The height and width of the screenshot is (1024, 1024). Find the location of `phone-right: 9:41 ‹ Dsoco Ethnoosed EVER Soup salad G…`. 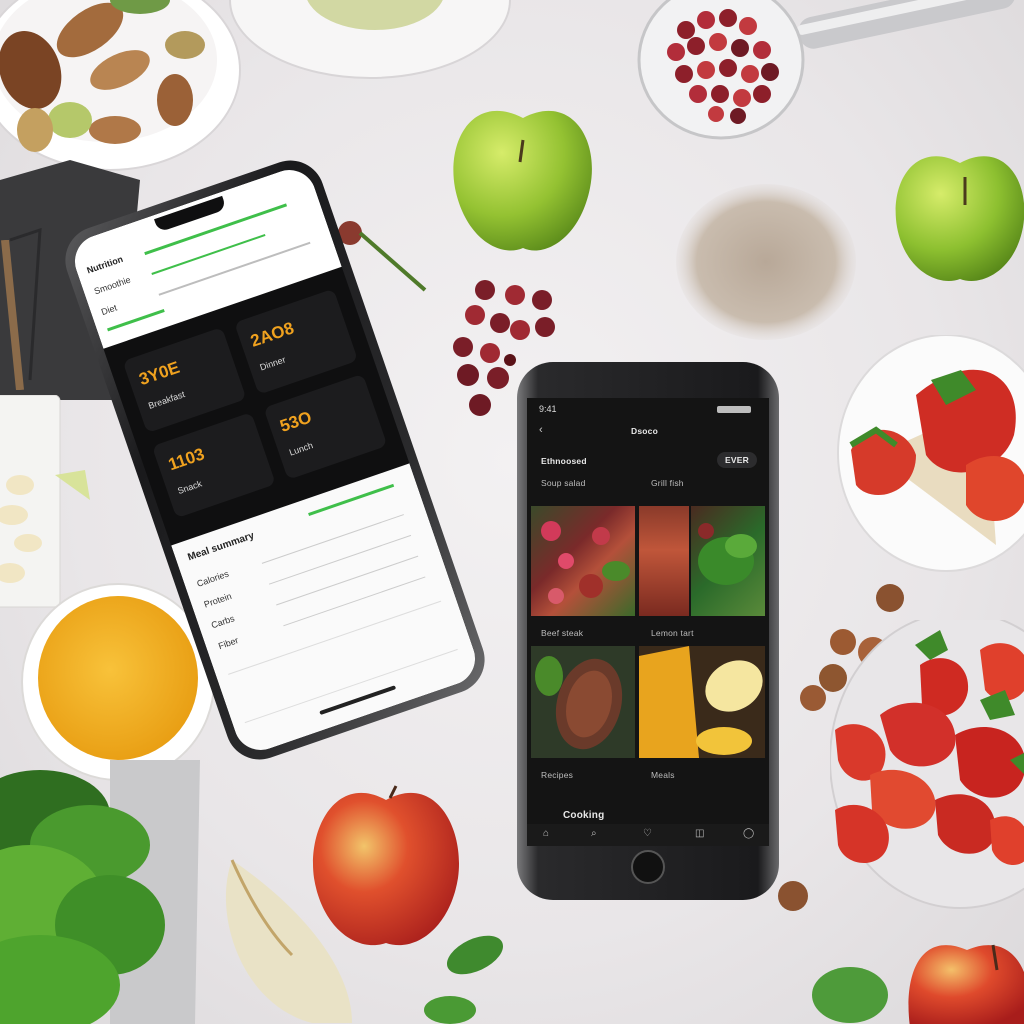

phone-right: 9:41 ‹ Dsoco Ethnoosed EVER Soup salad G… is located at coordinates (648, 631).